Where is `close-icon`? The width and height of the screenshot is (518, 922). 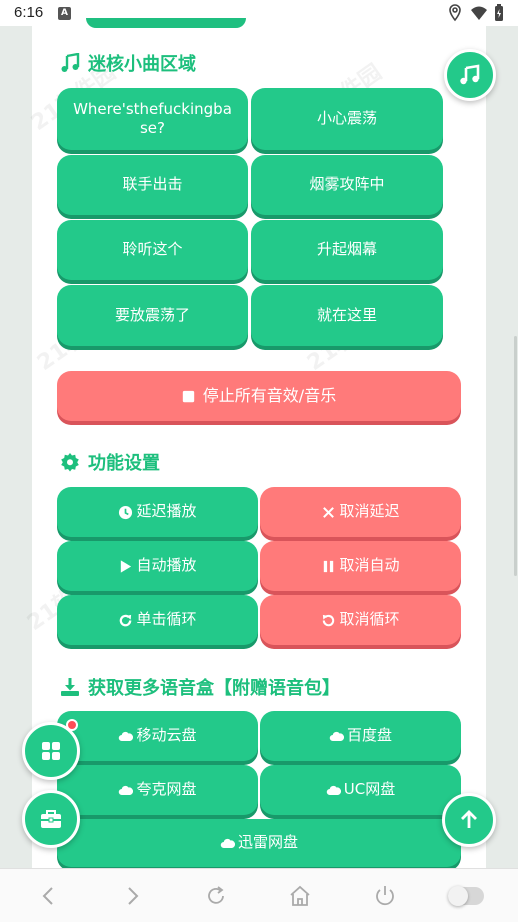 close-icon is located at coordinates (329, 512).